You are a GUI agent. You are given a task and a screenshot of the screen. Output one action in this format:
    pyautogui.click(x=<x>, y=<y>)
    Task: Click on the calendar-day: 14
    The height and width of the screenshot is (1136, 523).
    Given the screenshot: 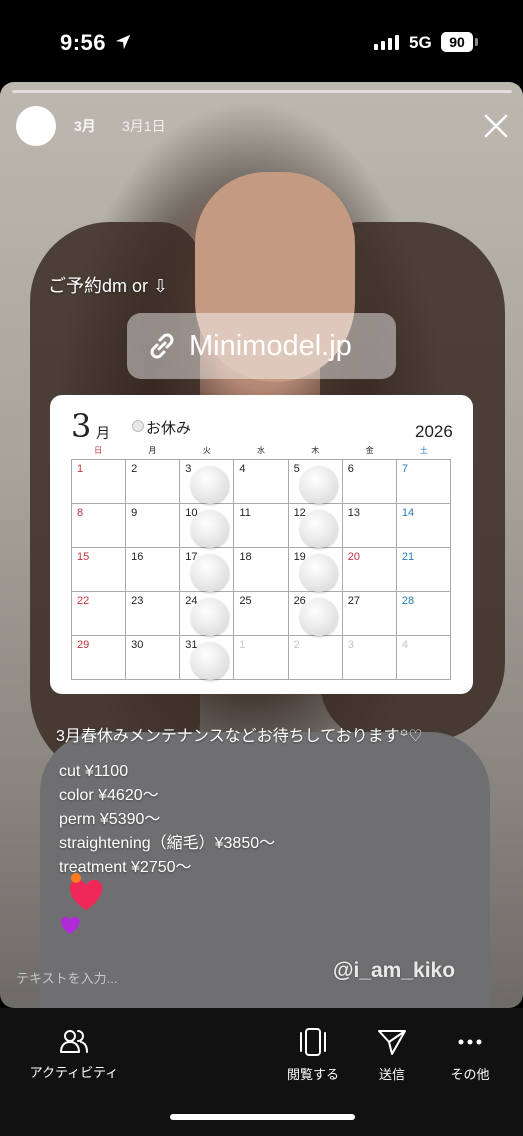 What is the action you would take?
    pyautogui.click(x=423, y=526)
    